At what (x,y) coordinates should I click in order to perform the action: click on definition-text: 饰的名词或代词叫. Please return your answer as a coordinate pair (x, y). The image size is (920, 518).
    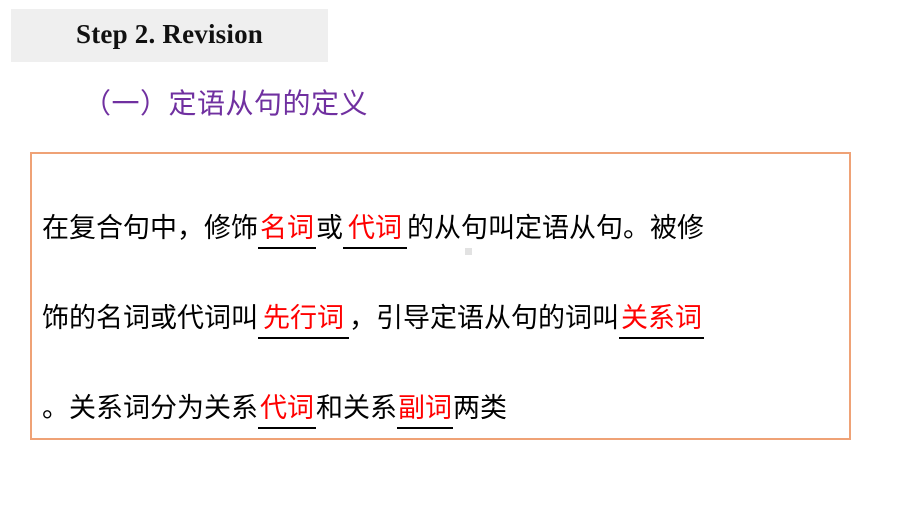
    Looking at the image, I should click on (150, 318).